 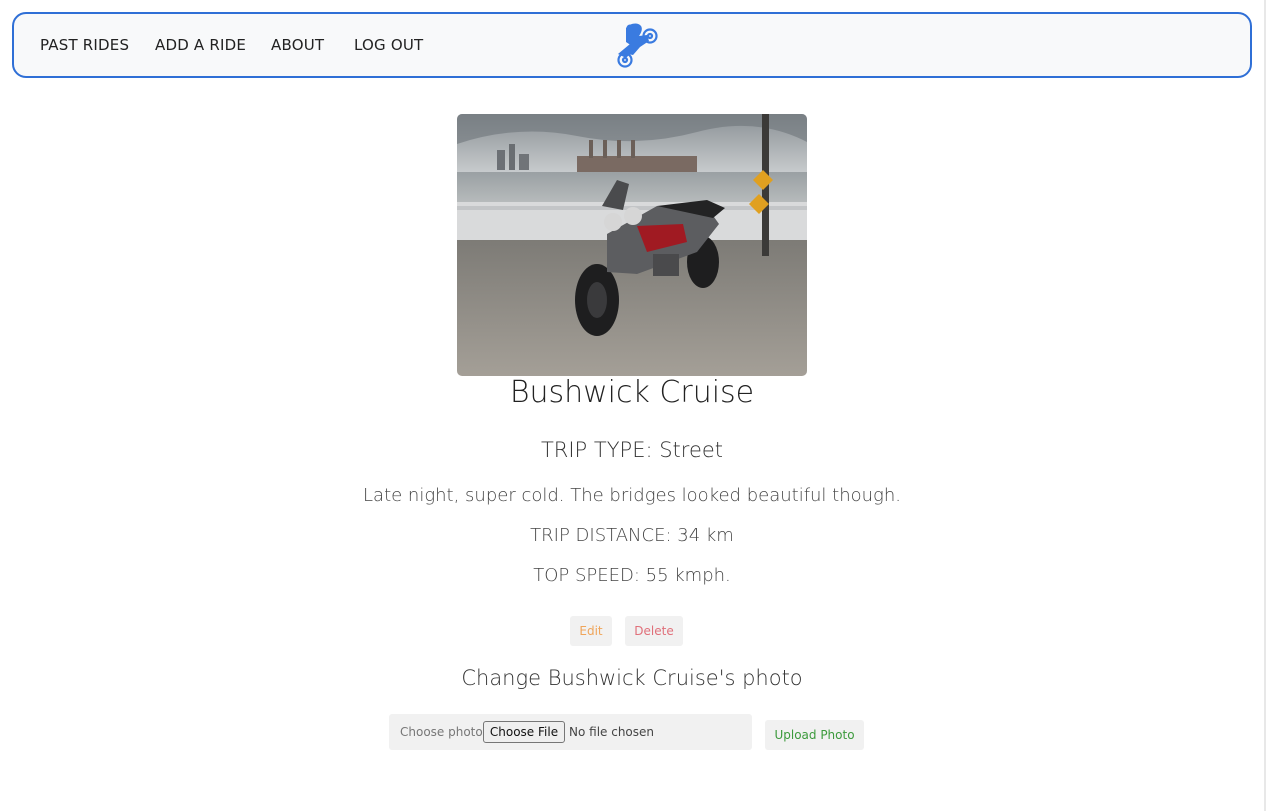 What do you see at coordinates (388, 45) in the screenshot?
I see `nav-log-out: LOG OUT` at bounding box center [388, 45].